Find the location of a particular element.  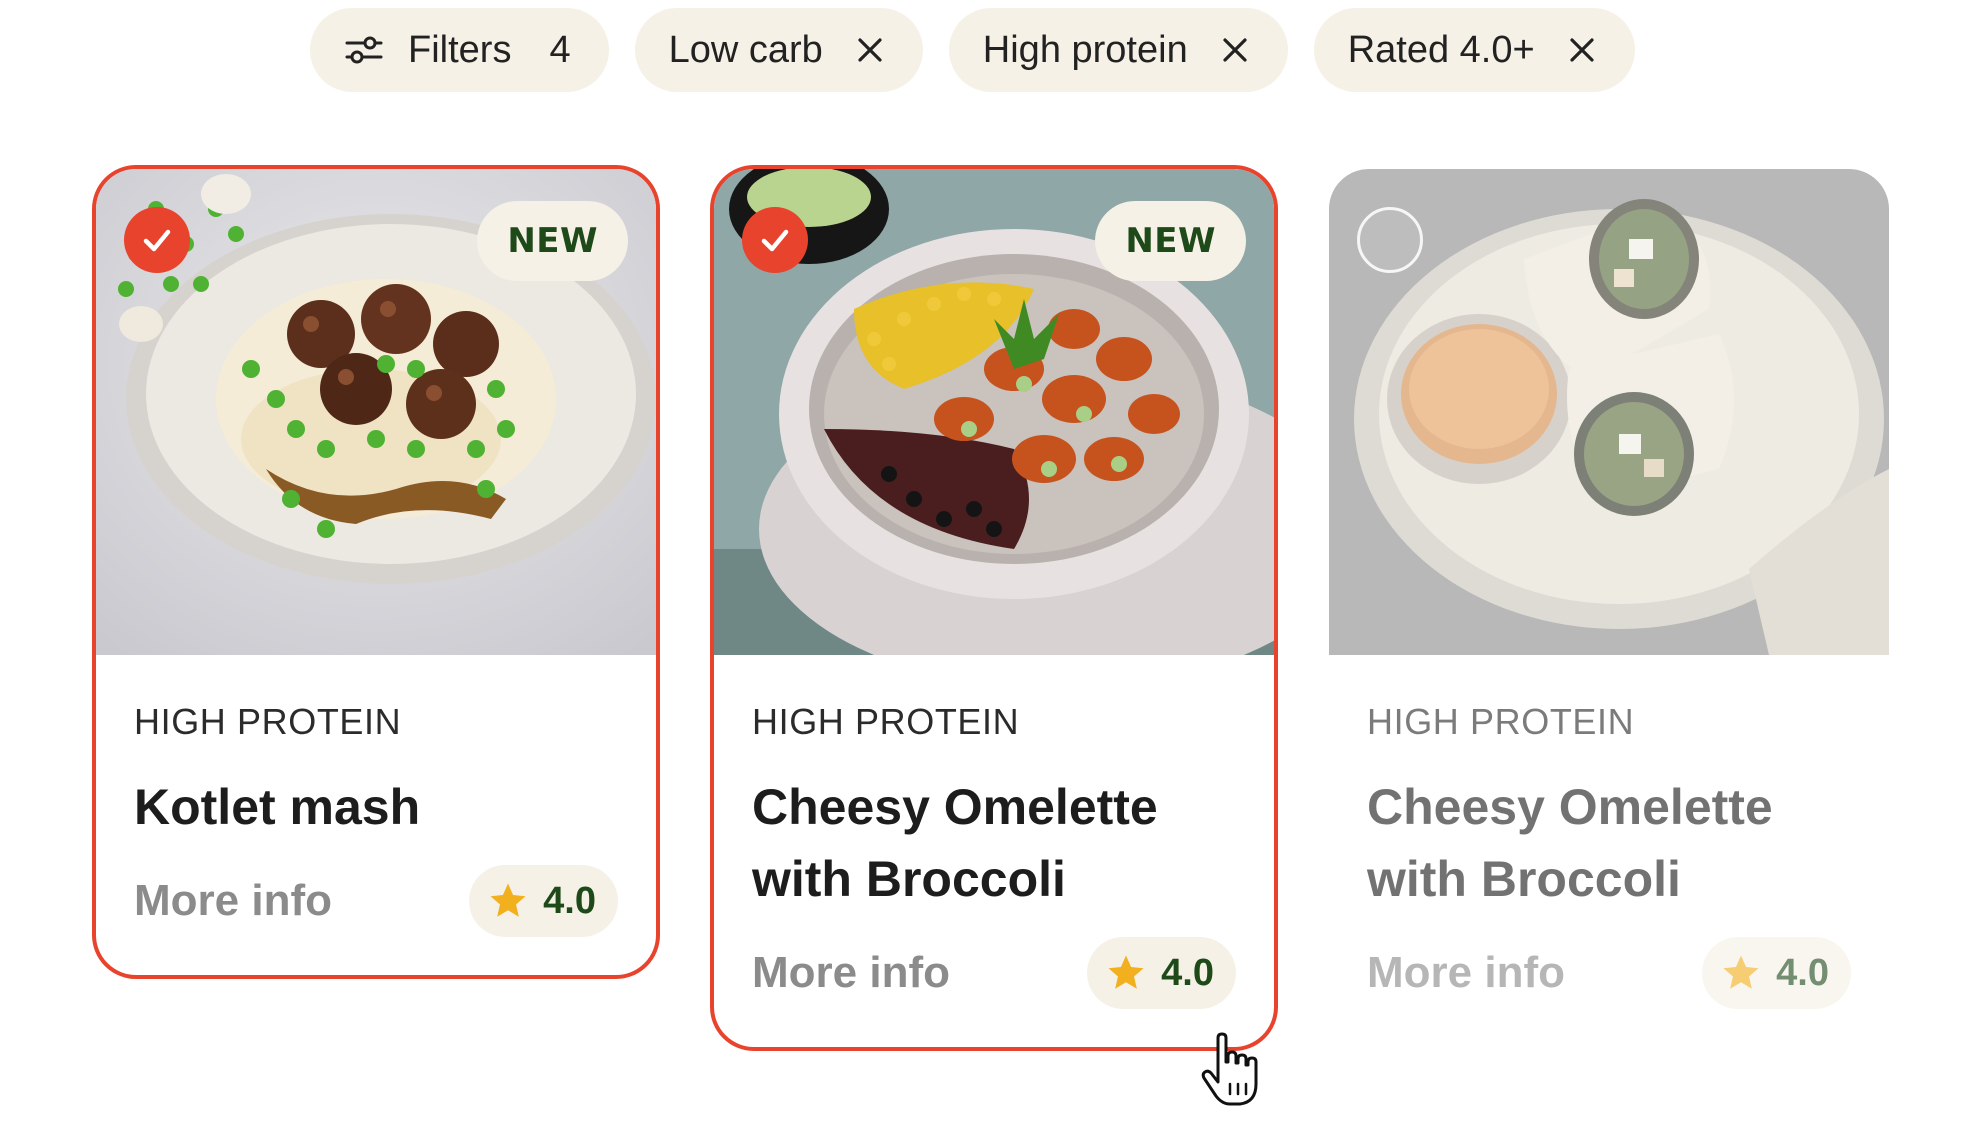

filter-chip-low-carb: Low carb is located at coordinates (778, 50).